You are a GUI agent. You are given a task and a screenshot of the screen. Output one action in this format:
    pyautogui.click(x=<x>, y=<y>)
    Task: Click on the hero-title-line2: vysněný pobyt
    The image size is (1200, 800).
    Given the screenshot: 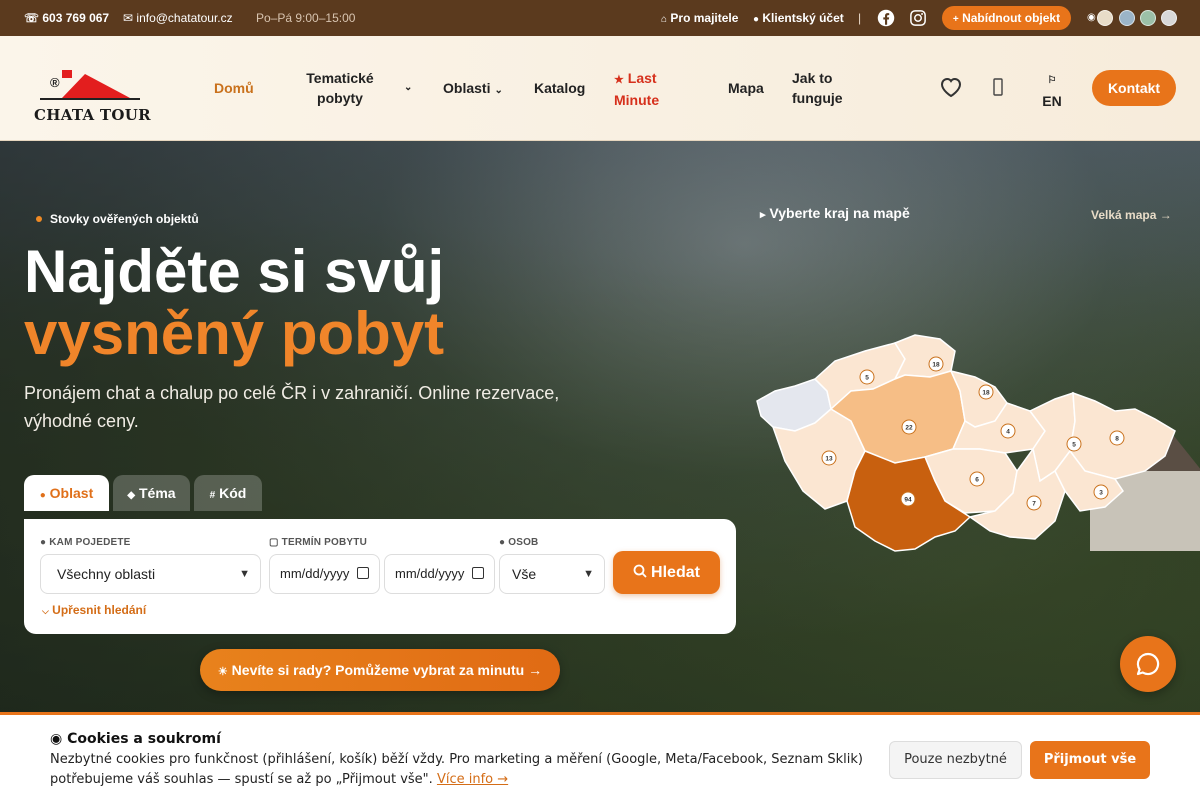 What is the action you would take?
    pyautogui.click(x=234, y=333)
    